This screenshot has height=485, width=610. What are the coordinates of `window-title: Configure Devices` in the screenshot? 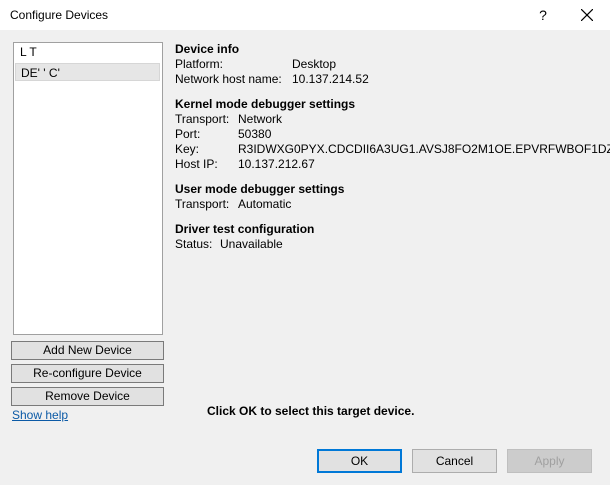 It's located at (59, 15).